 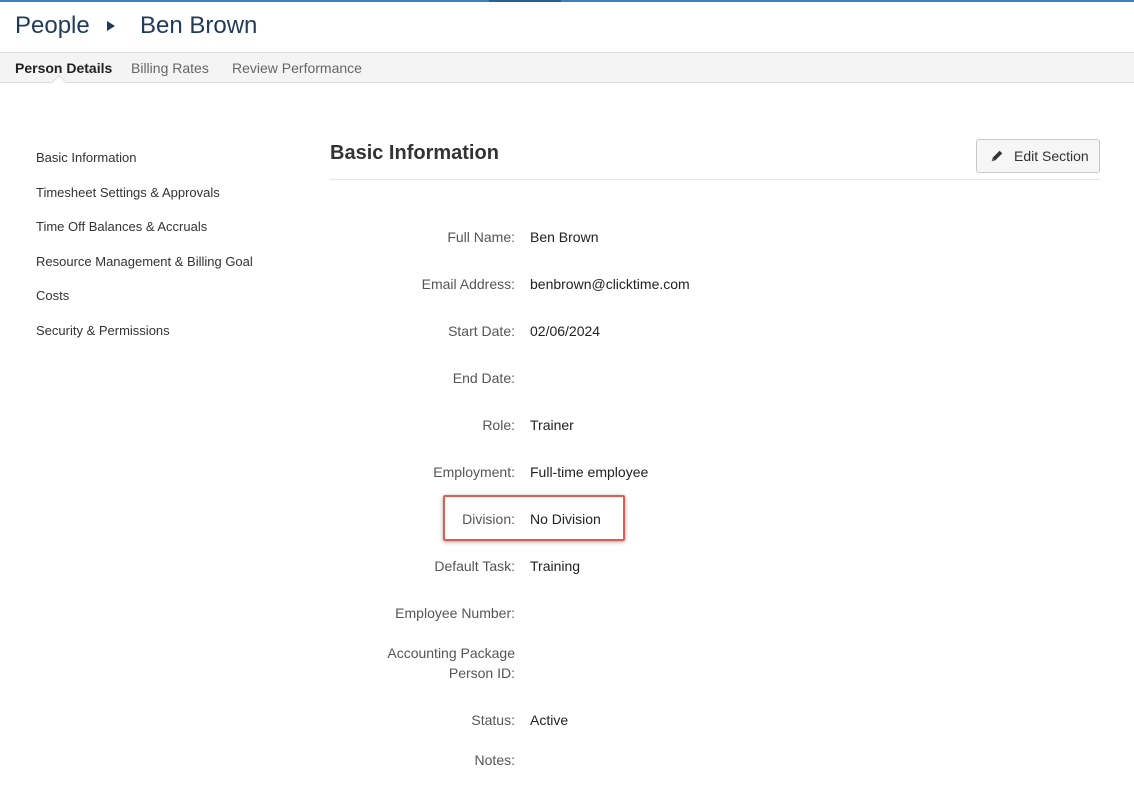 I want to click on tab-billing-rates: Billing Rates, so click(x=170, y=68).